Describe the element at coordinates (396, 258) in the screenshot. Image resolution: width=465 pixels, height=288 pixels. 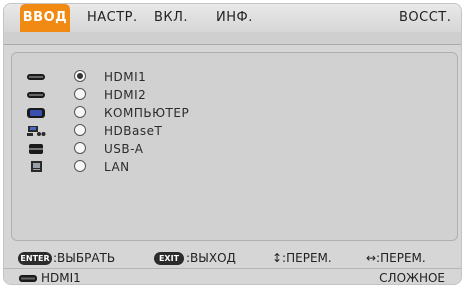
I see `leftright-hint: ↔:ПЕРЕМ.` at that location.